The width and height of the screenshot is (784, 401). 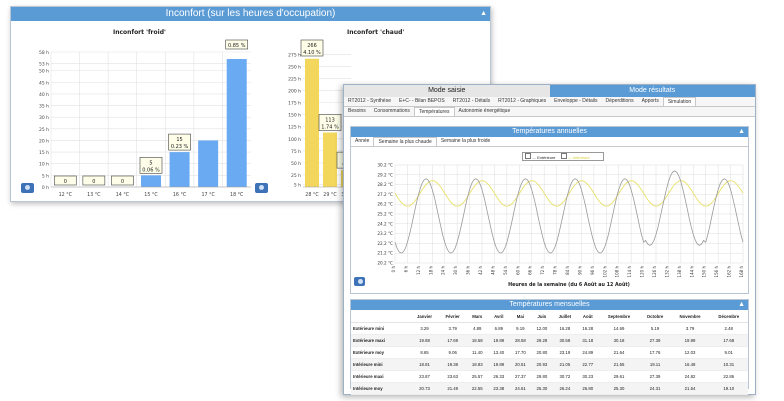 What do you see at coordinates (520, 376) in the screenshot?
I see `table-cell: 27.37` at bounding box center [520, 376].